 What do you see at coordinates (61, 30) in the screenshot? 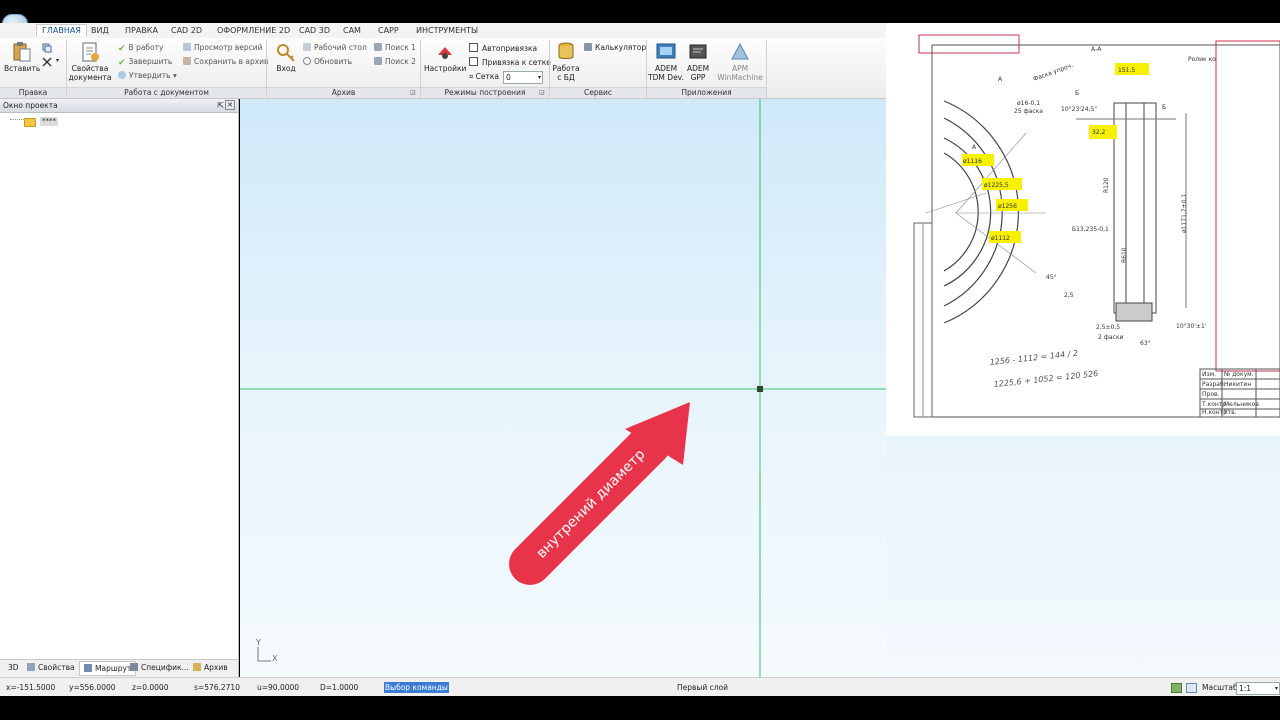
I see `tab-home: ГЛАВНАЯ` at bounding box center [61, 30].